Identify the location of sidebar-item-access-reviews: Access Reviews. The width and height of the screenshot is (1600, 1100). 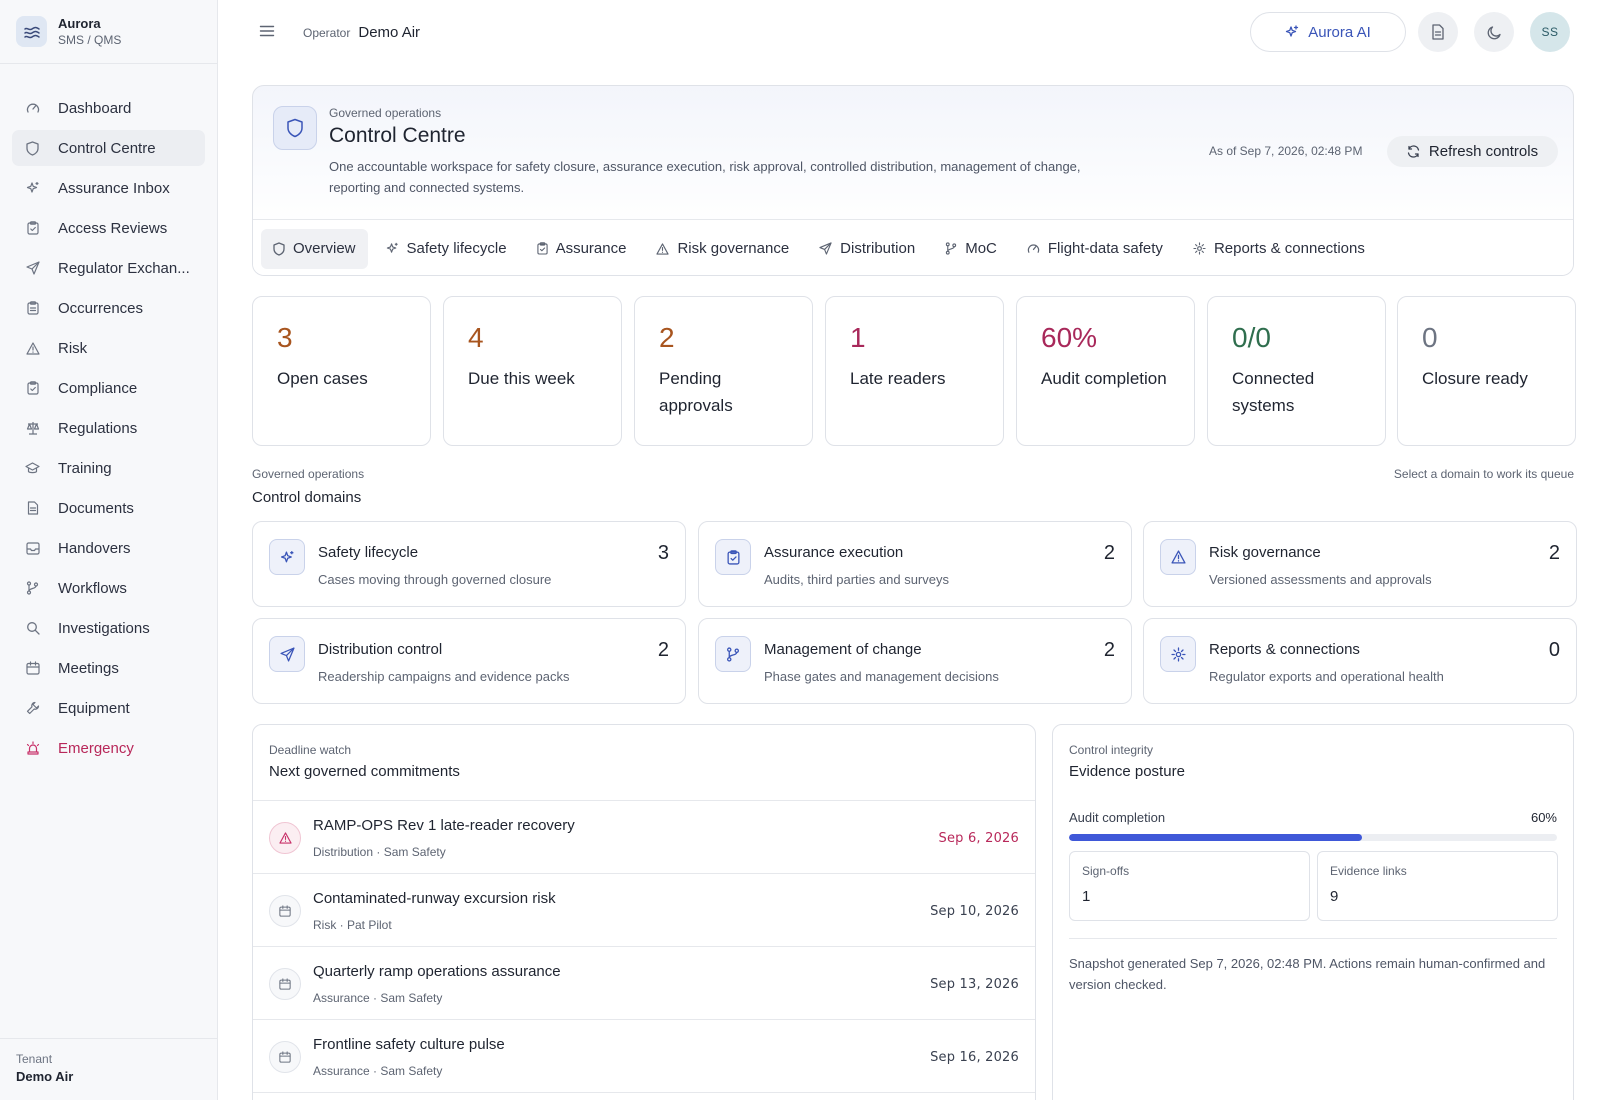
(108, 228).